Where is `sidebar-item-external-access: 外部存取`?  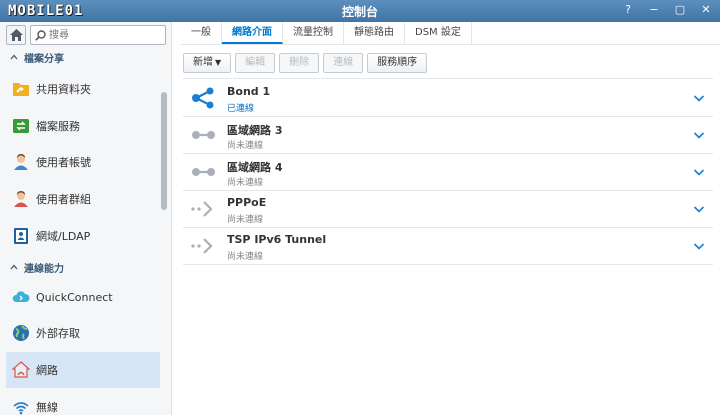 sidebar-item-external-access: 外部存取 is located at coordinates (83, 333).